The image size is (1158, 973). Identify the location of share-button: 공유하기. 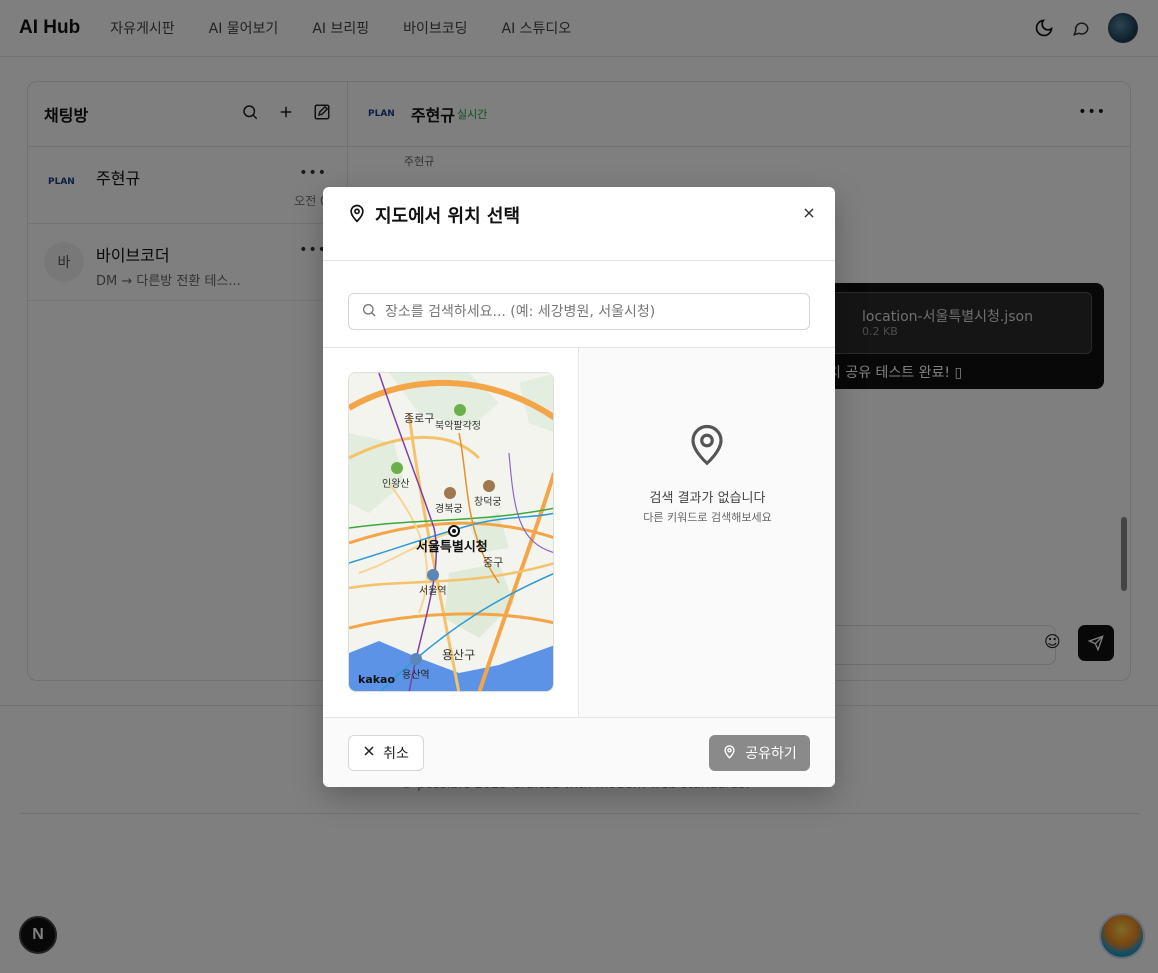
(759, 753).